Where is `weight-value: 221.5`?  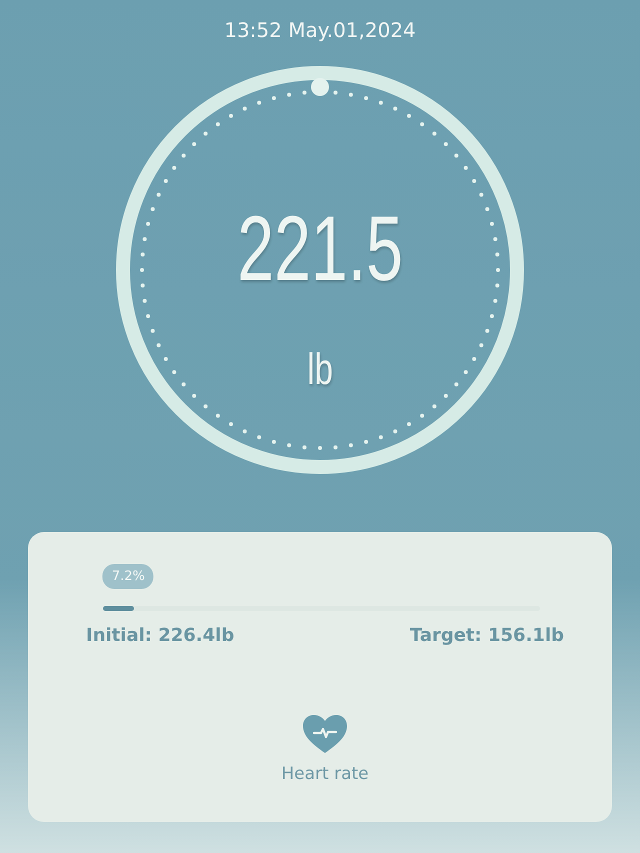 weight-value: 221.5 is located at coordinates (320, 249).